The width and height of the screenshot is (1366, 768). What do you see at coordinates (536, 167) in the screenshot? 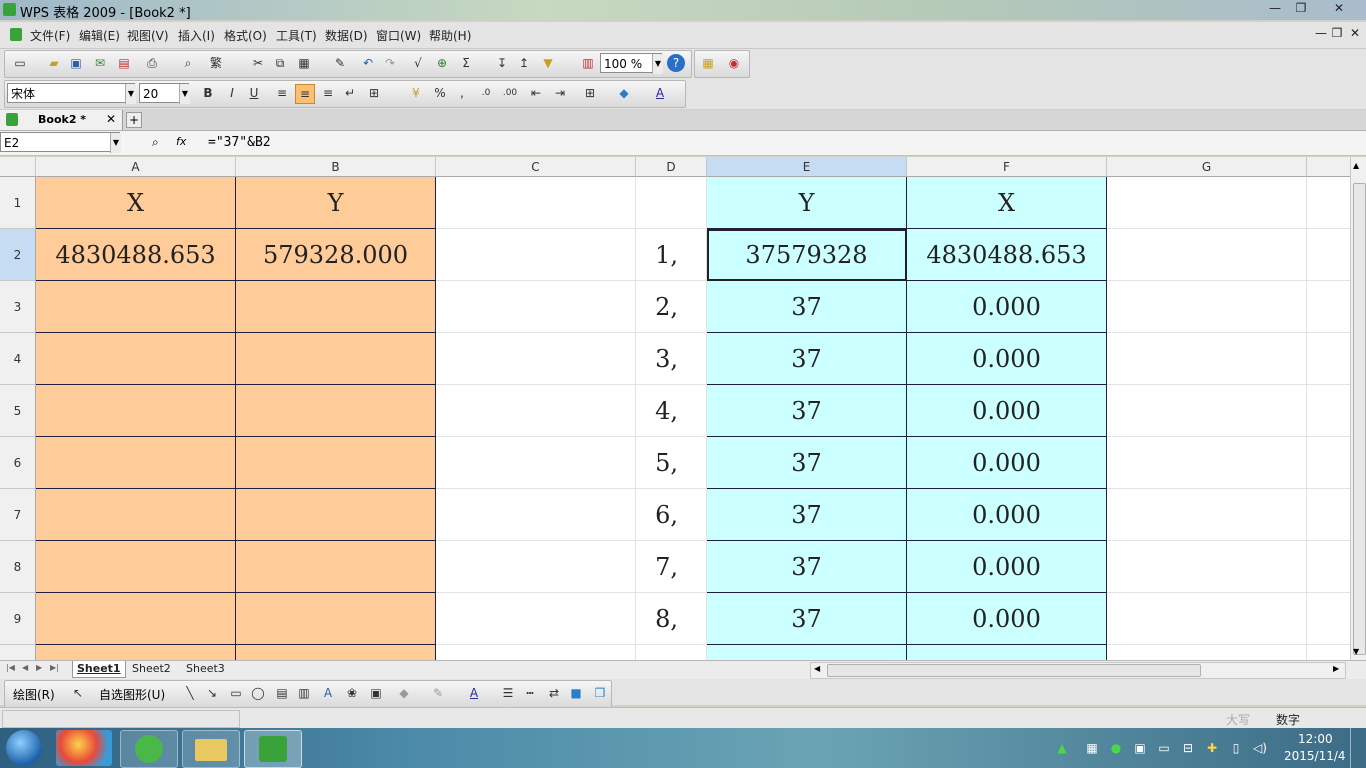
I see `col-header-c: C` at bounding box center [536, 167].